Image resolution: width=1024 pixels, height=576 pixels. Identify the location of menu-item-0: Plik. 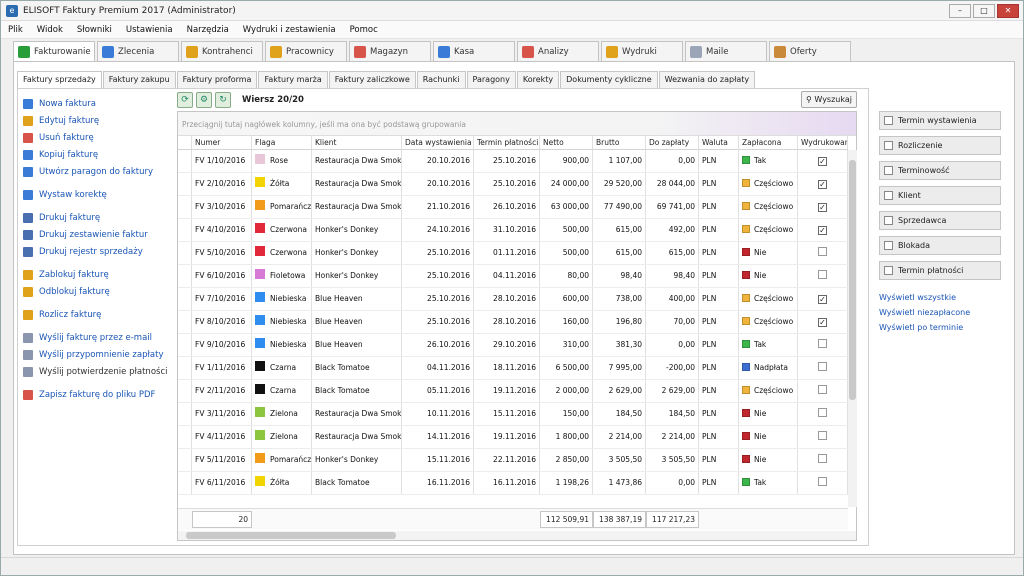
(15, 30).